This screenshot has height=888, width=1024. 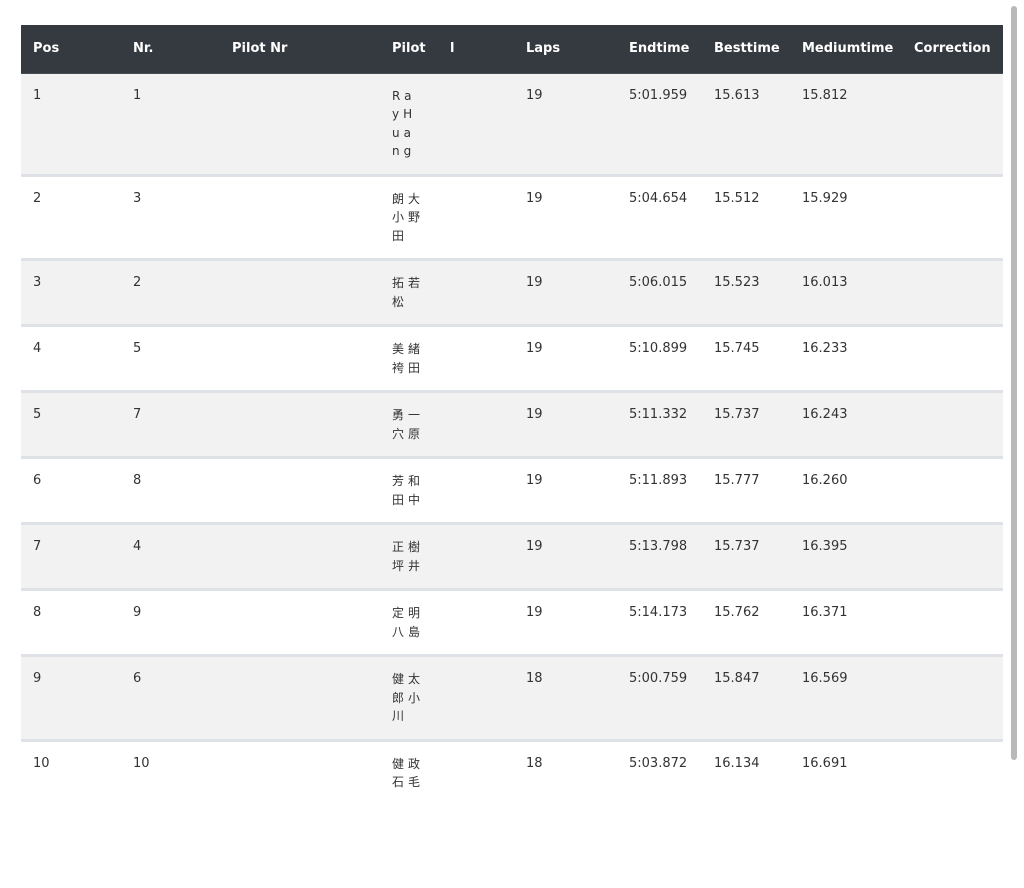 What do you see at coordinates (846, 556) in the screenshot?
I see `cell-mediumtime: 16.395` at bounding box center [846, 556].